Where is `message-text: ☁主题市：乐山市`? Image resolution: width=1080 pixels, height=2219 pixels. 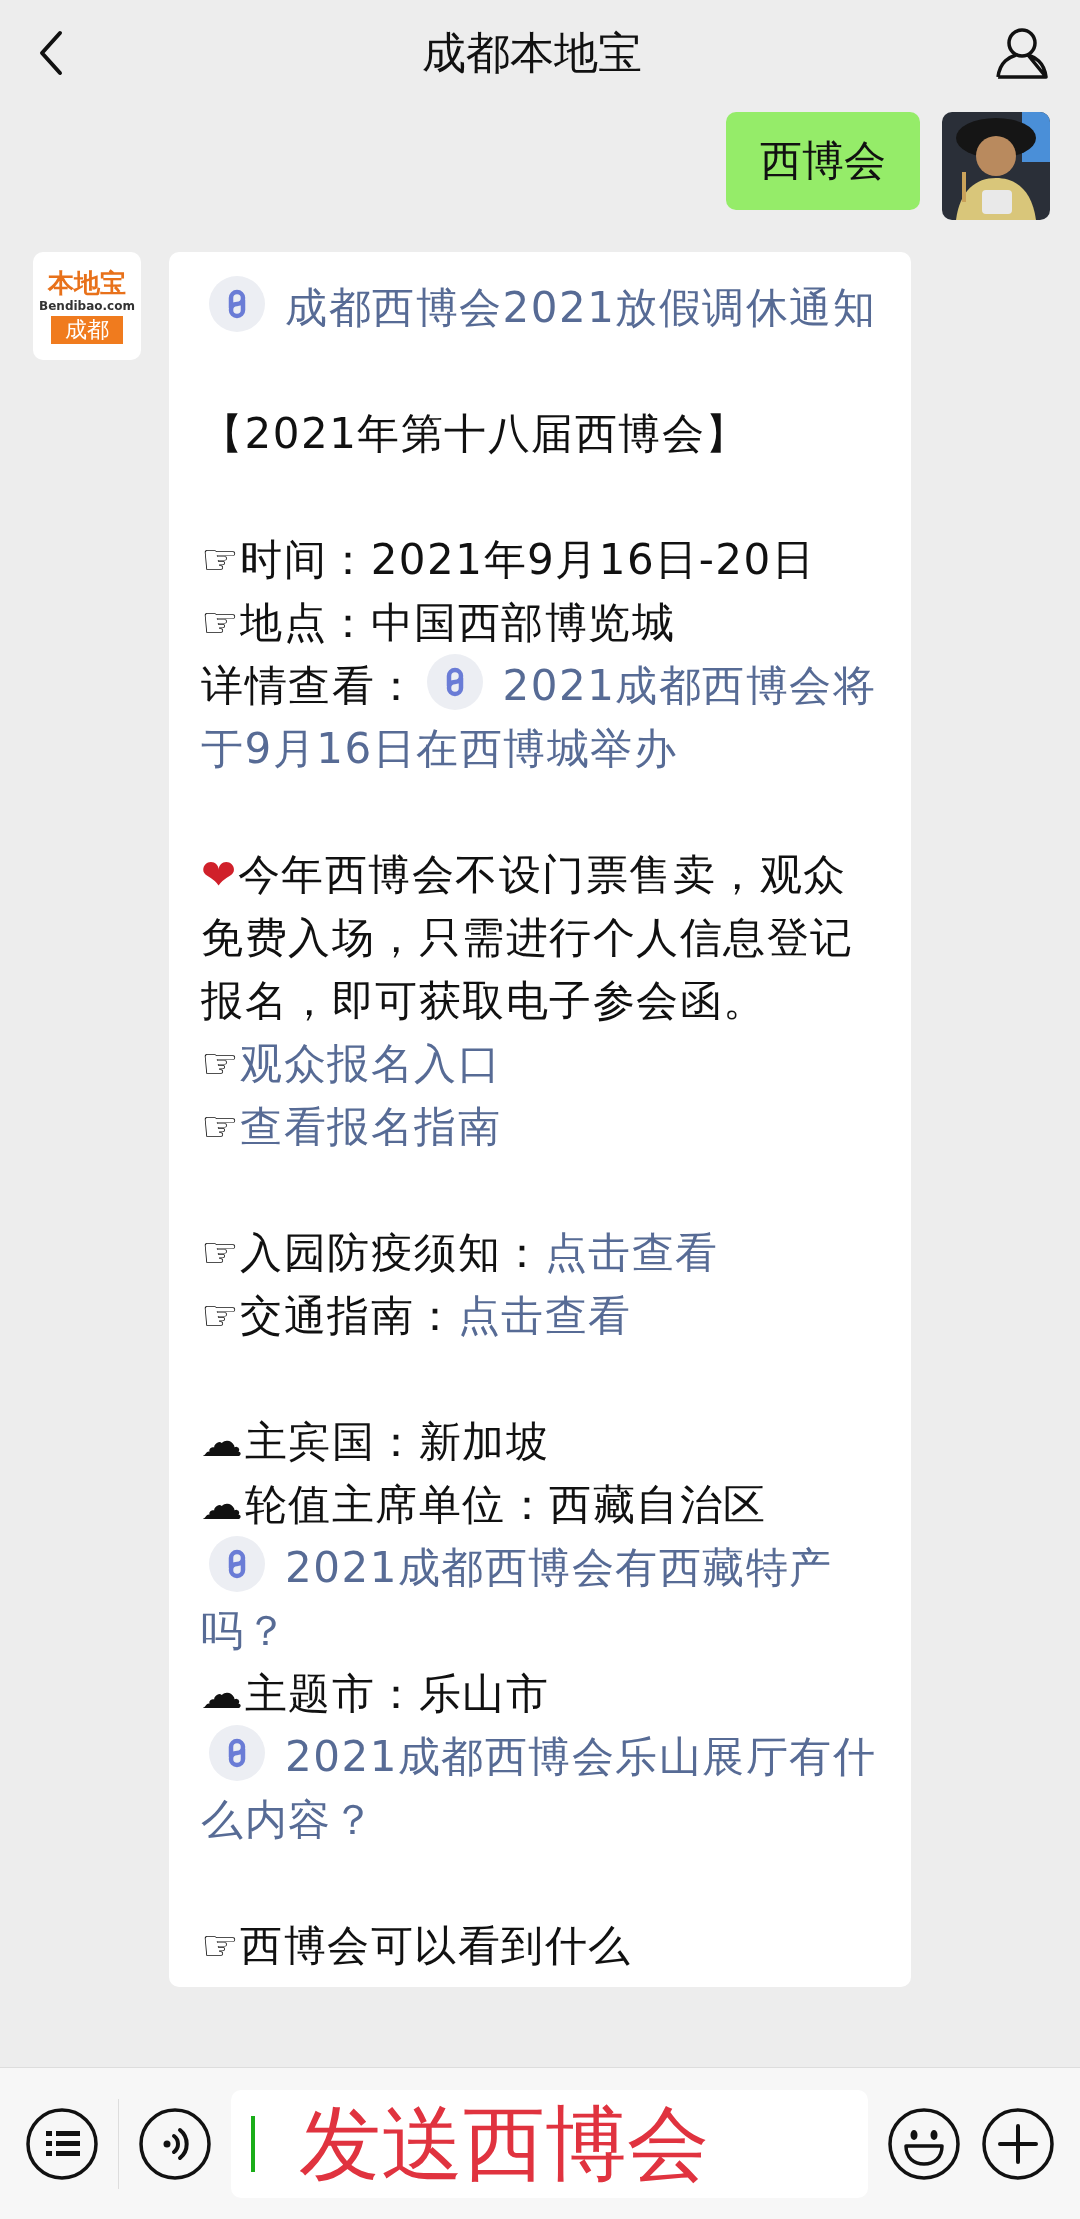 message-text: ☁主题市：乐山市 is located at coordinates (375, 1694).